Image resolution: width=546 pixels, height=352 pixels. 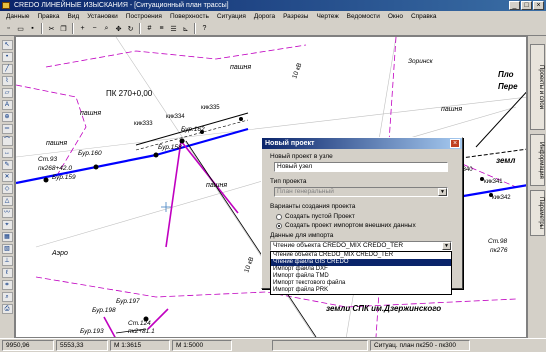 I want to click on situation-plan-name: Ситуац. план пк250 - пк300, so click(x=420, y=345).